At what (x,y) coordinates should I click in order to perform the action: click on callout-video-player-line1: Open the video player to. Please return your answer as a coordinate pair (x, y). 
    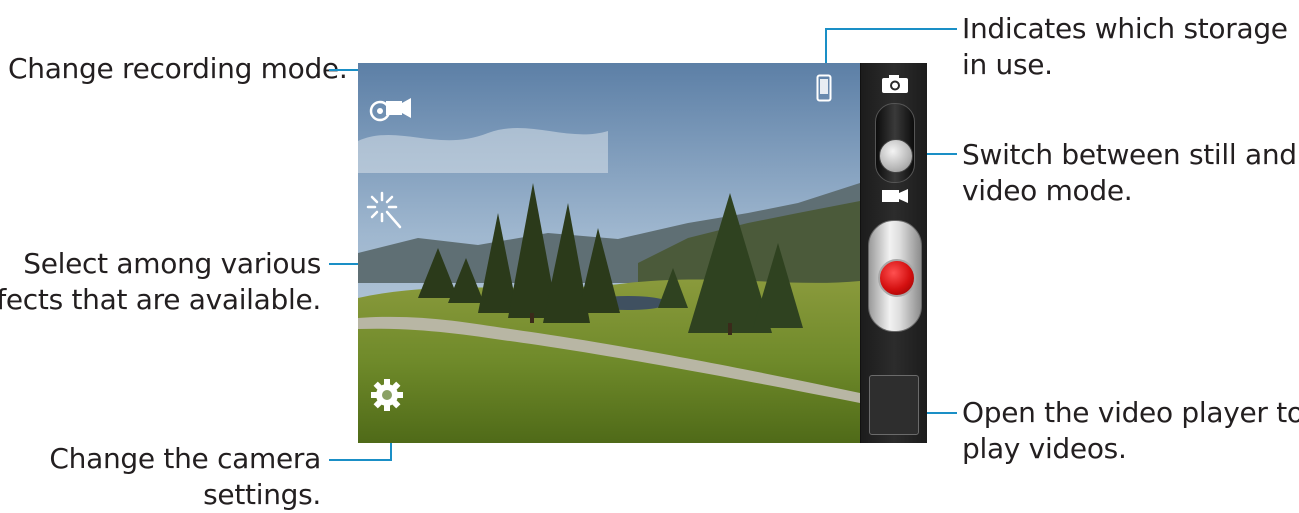
    Looking at the image, I should click on (1130, 412).